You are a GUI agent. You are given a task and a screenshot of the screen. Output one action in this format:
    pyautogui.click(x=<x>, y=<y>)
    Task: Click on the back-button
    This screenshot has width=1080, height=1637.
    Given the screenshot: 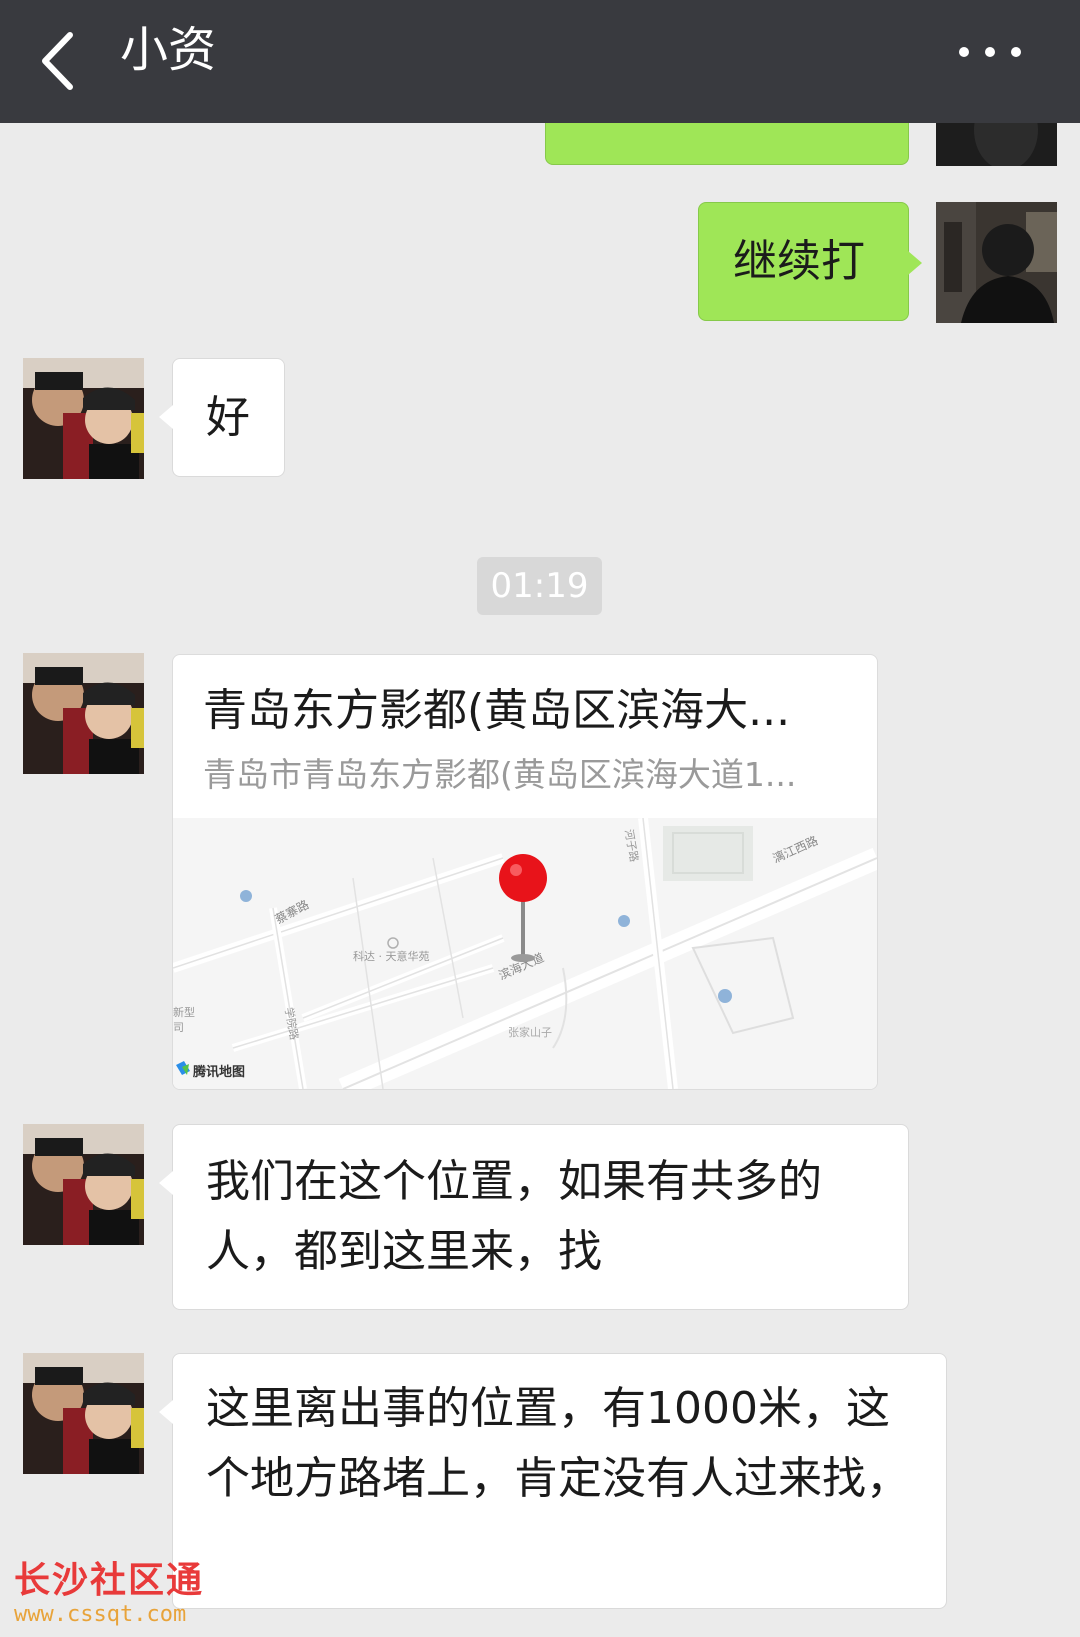 What is the action you would take?
    pyautogui.click(x=76, y=61)
    